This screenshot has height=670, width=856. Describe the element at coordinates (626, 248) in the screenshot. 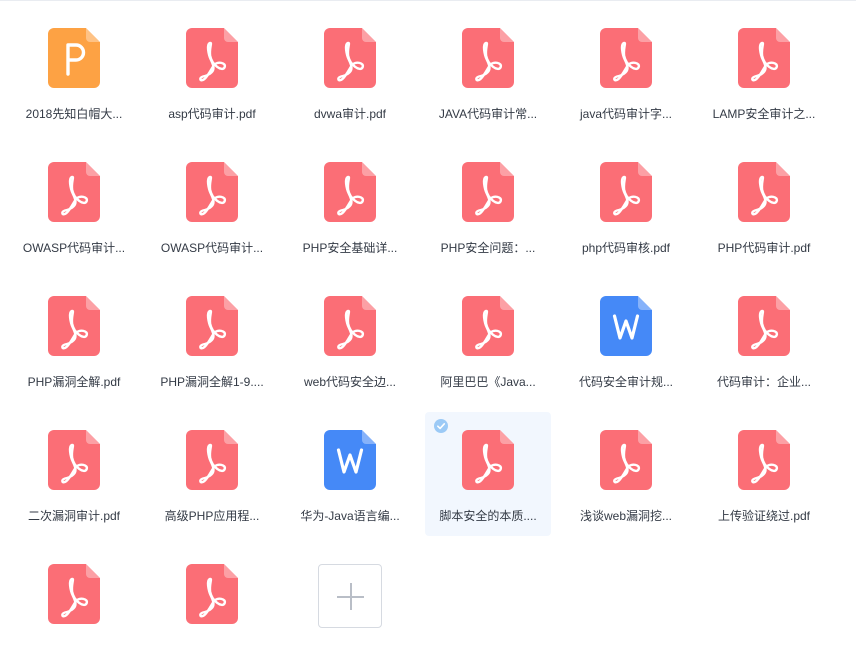

I see `file-name: php代码审核.pdf` at that location.